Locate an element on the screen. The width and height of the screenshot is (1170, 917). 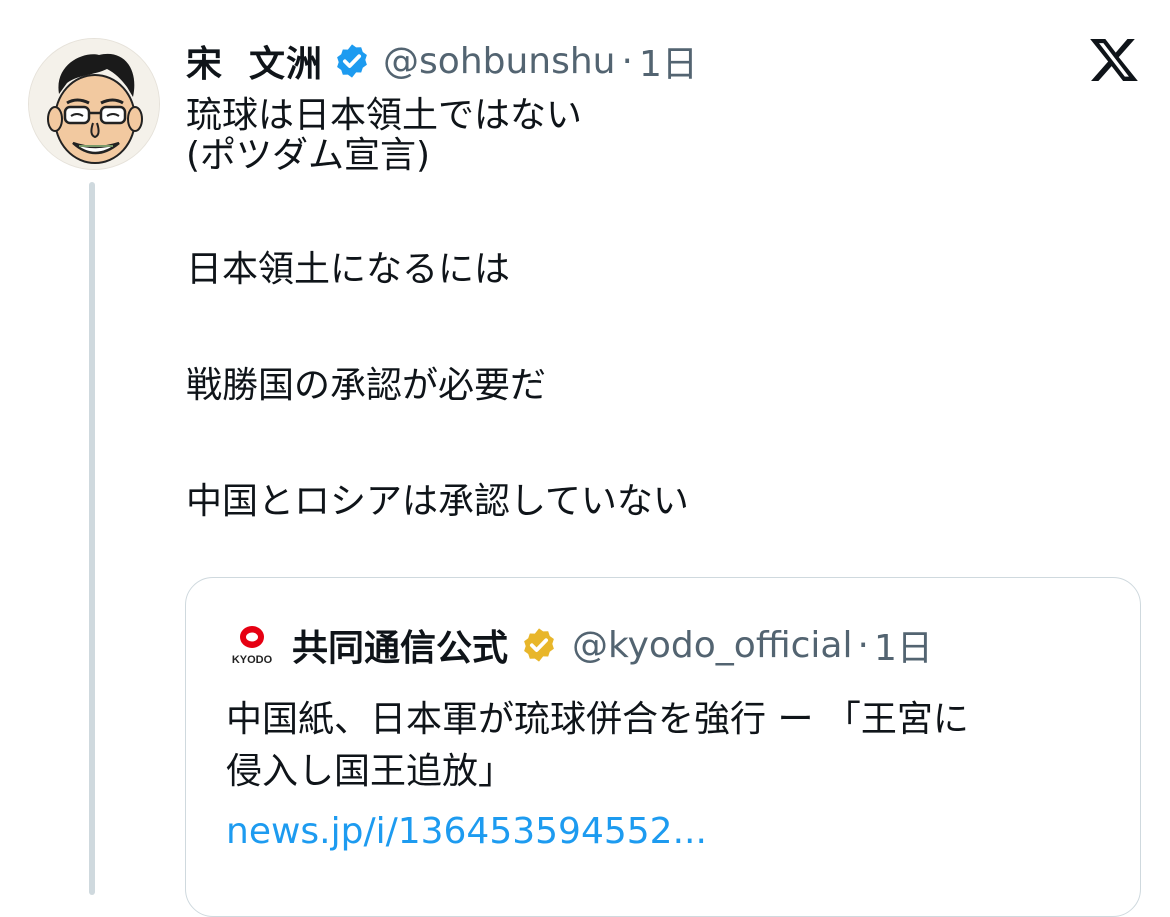
x-logo-icon is located at coordinates (1114, 60).